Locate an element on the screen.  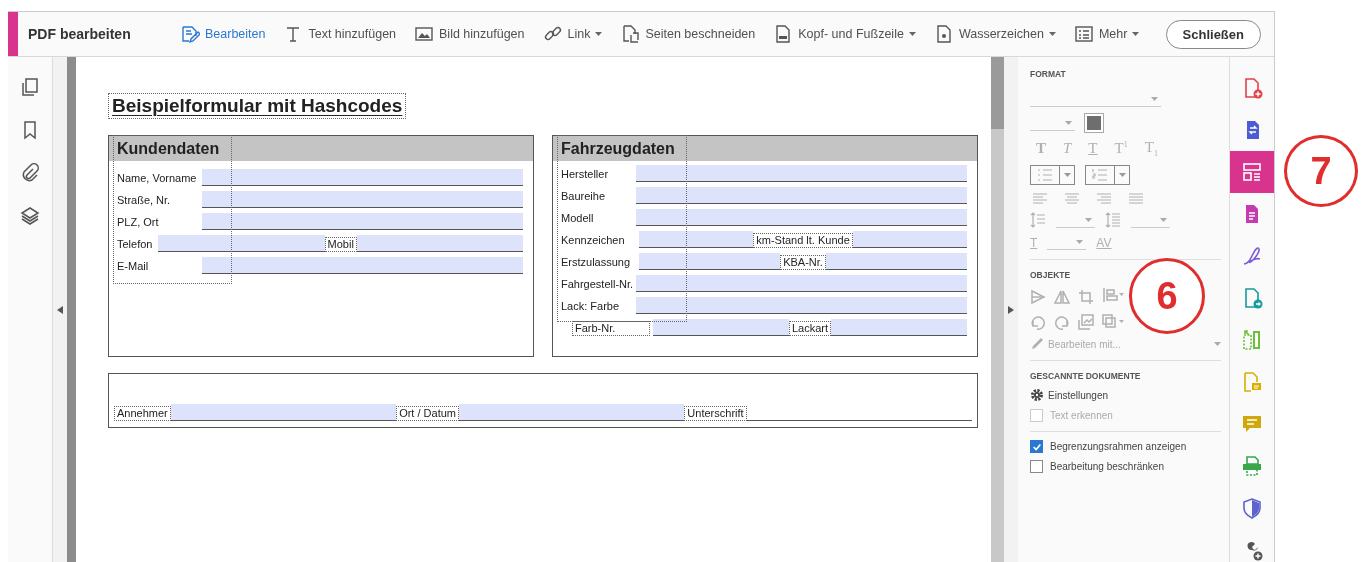
settings-button: Einstellungen is located at coordinates (1125, 395).